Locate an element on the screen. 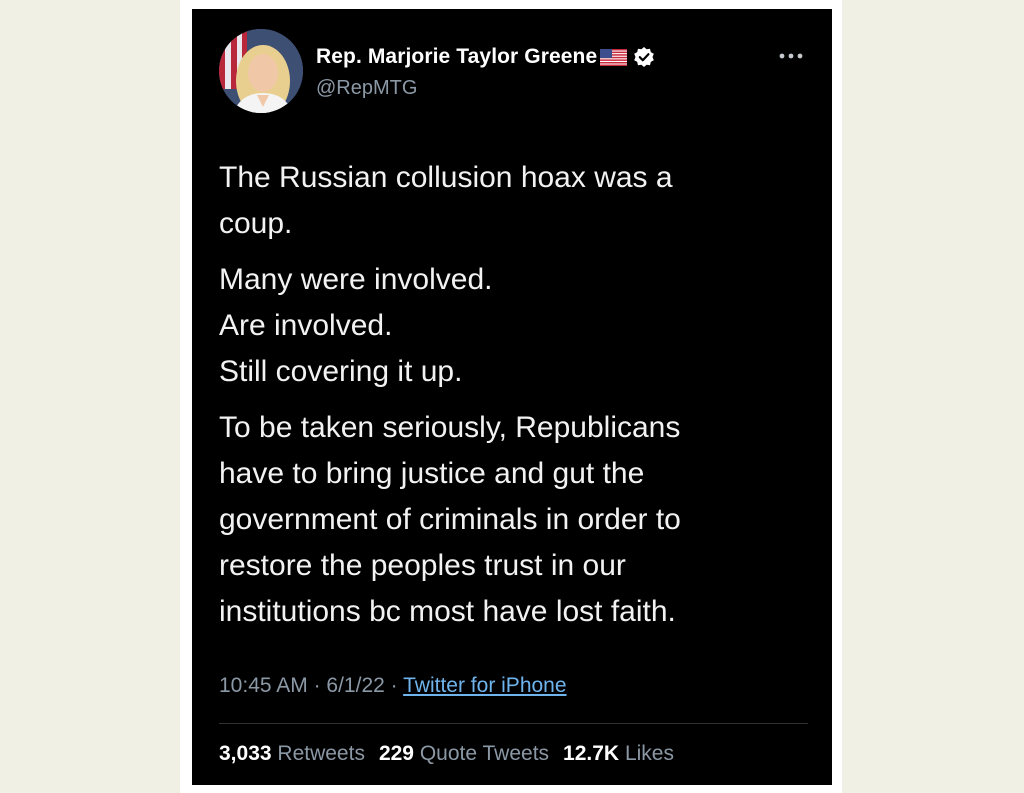  tweet-line: institutions bc most have lost faith. is located at coordinates (447, 611).